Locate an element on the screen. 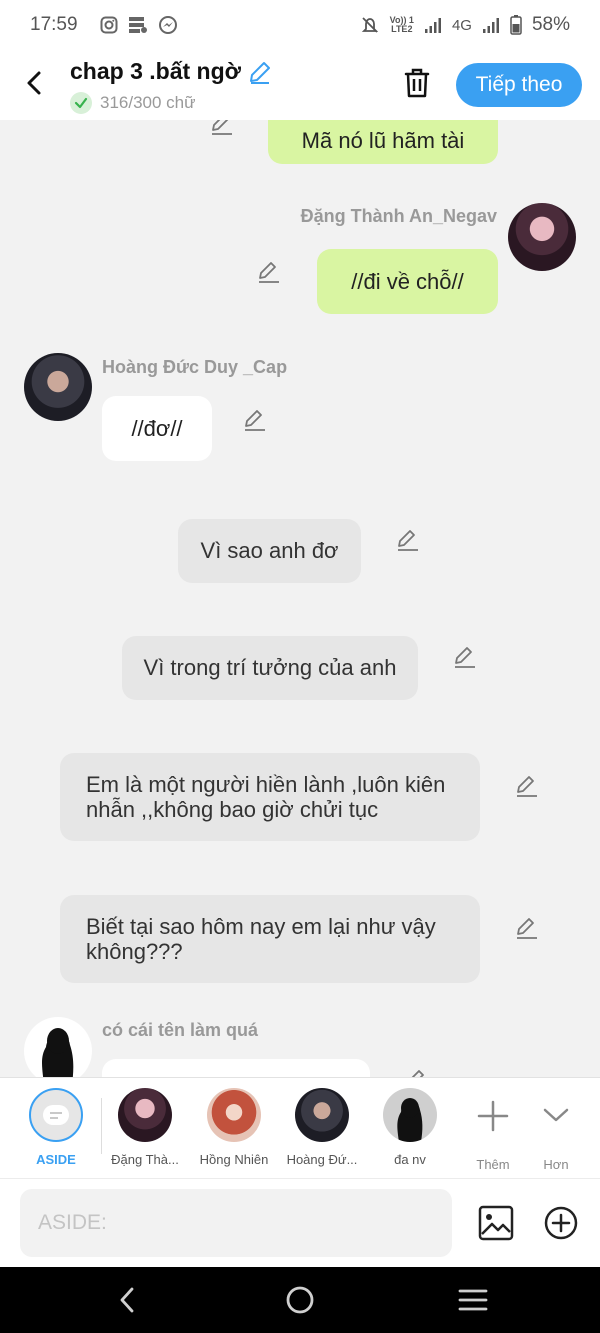  aside-bubble: Vì sao anh đơ is located at coordinates (269, 551).